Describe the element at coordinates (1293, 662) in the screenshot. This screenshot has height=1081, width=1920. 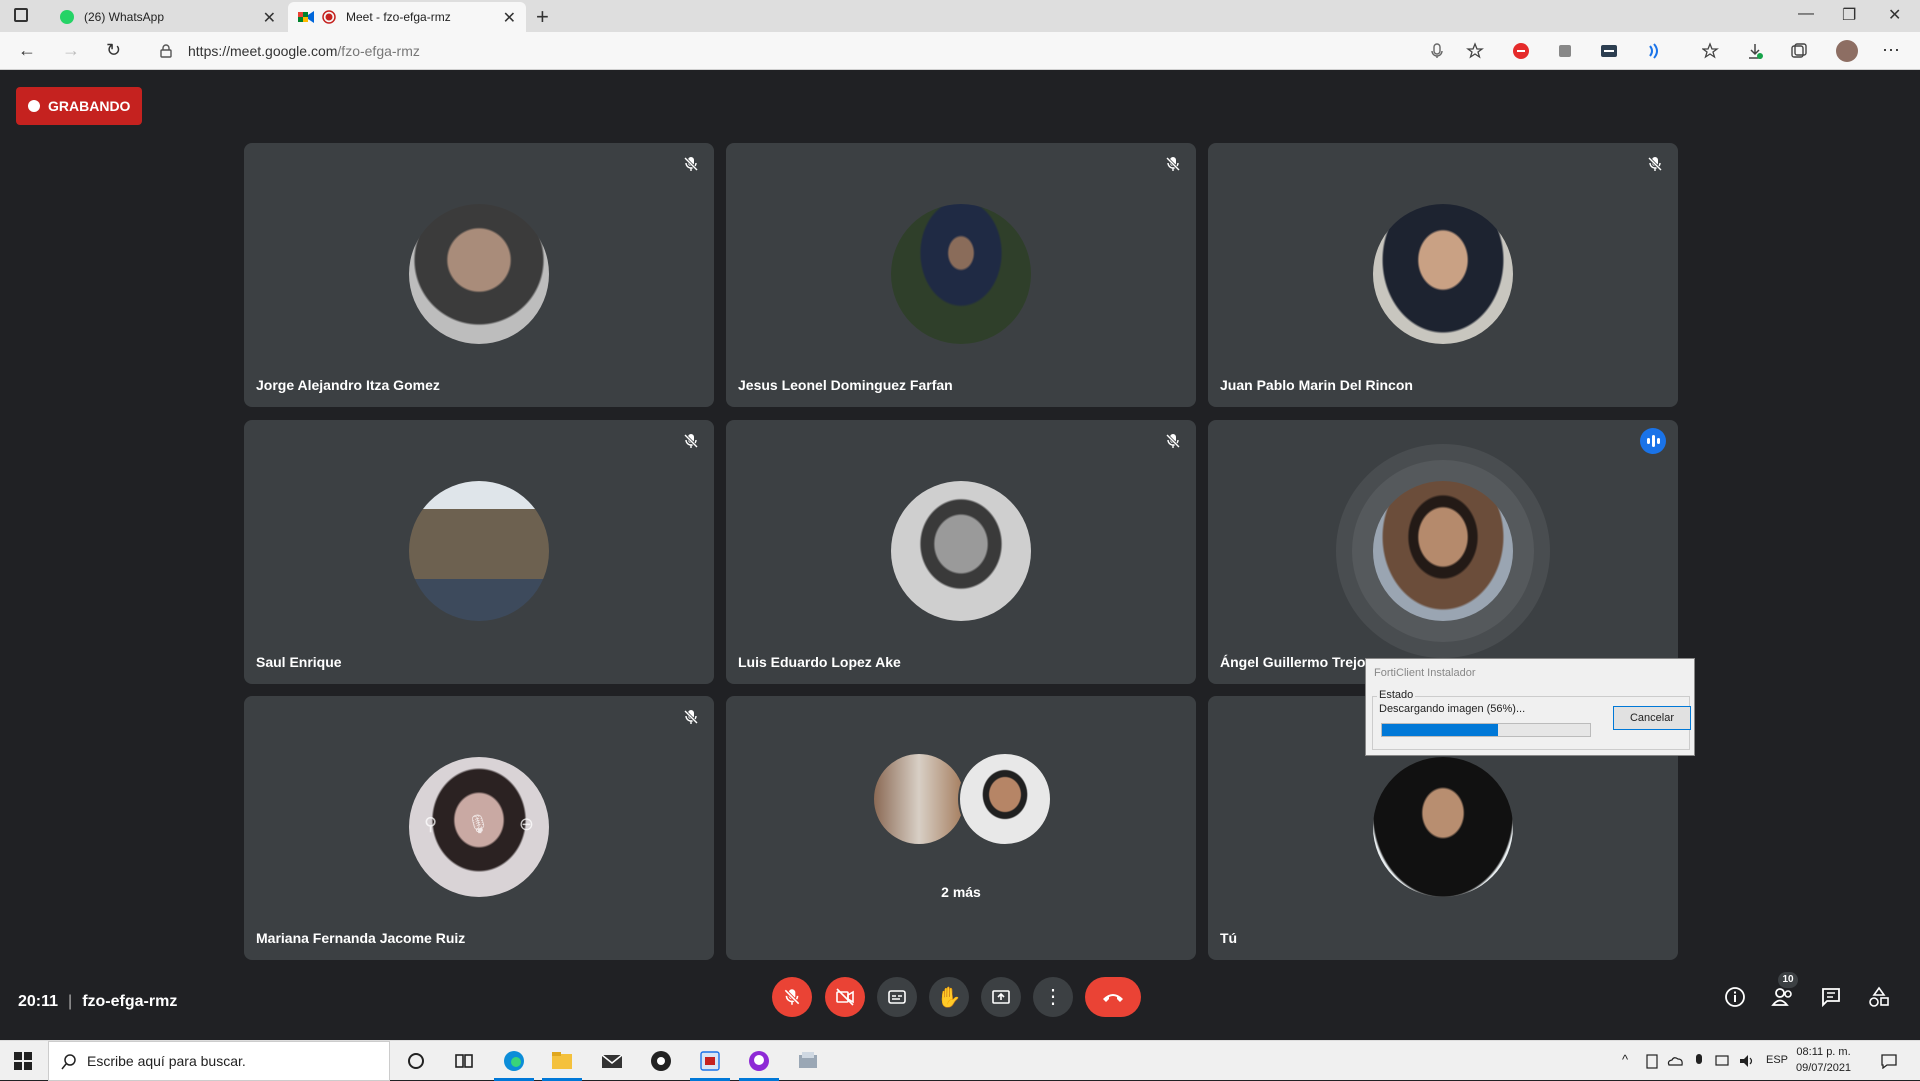
I see `participant-name: Ángel Guillermo Trejo` at that location.